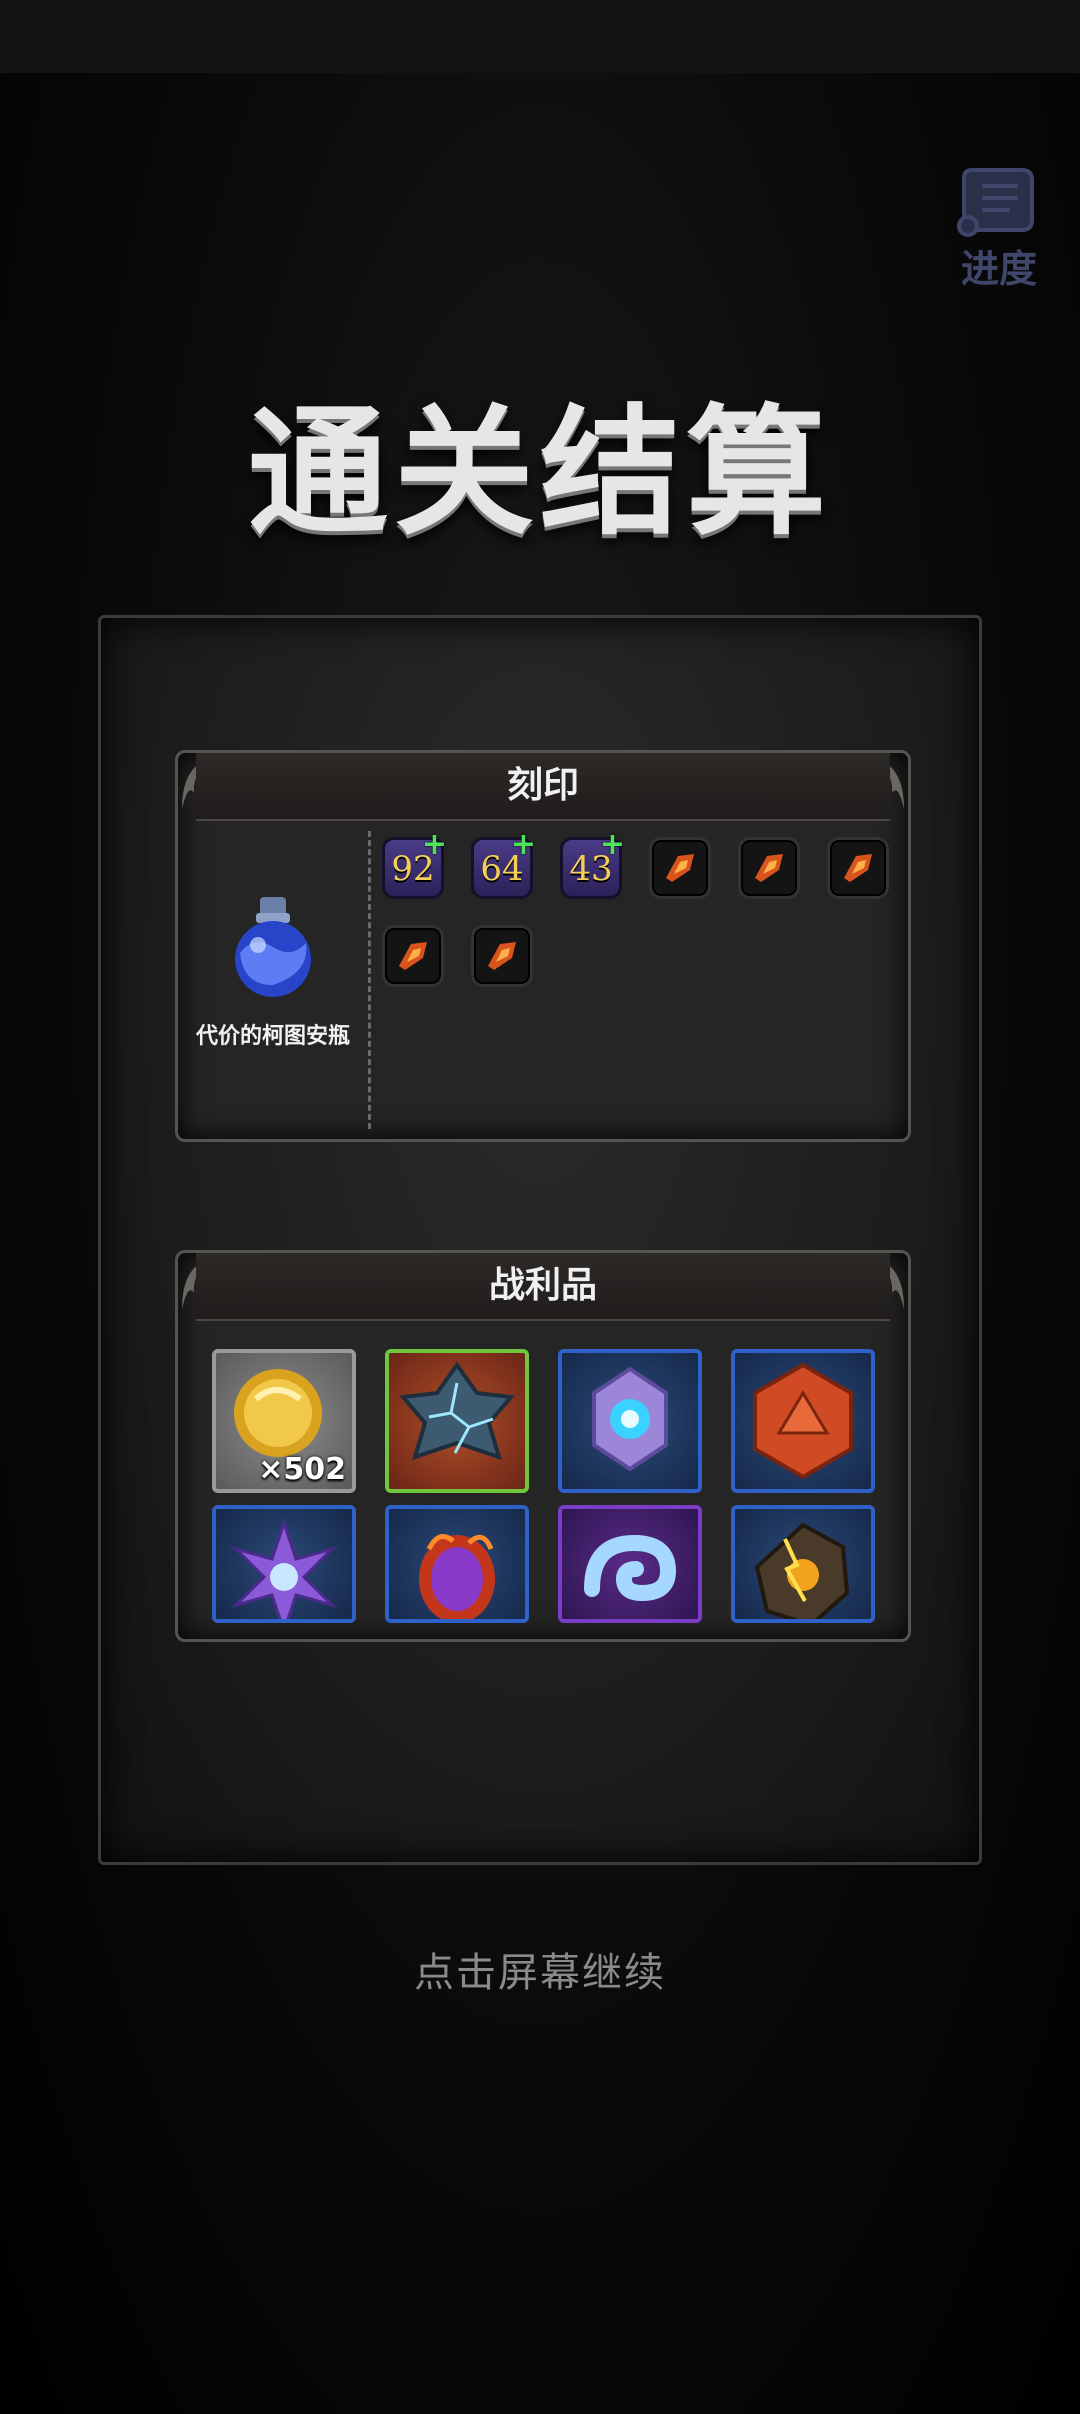 The height and width of the screenshot is (2414, 1080). I want to click on engraving-stamp: 43 +, so click(592, 864).